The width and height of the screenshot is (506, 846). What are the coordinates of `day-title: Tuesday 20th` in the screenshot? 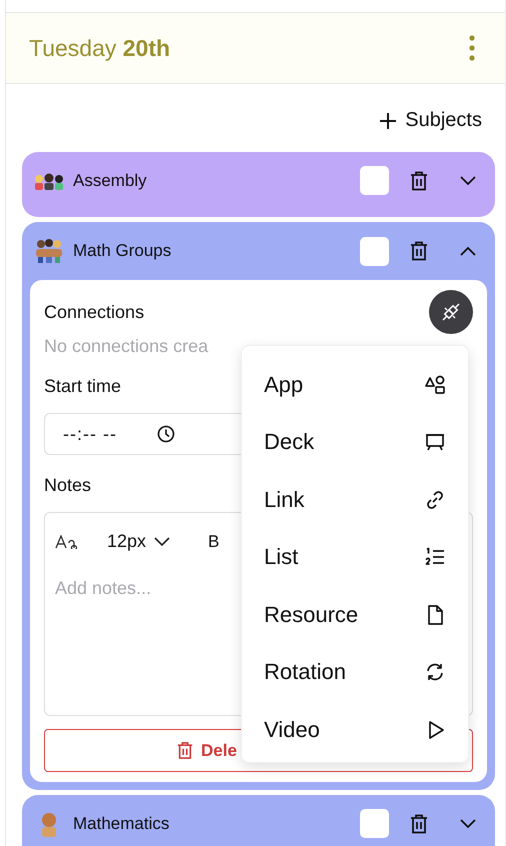 It's located at (99, 48).